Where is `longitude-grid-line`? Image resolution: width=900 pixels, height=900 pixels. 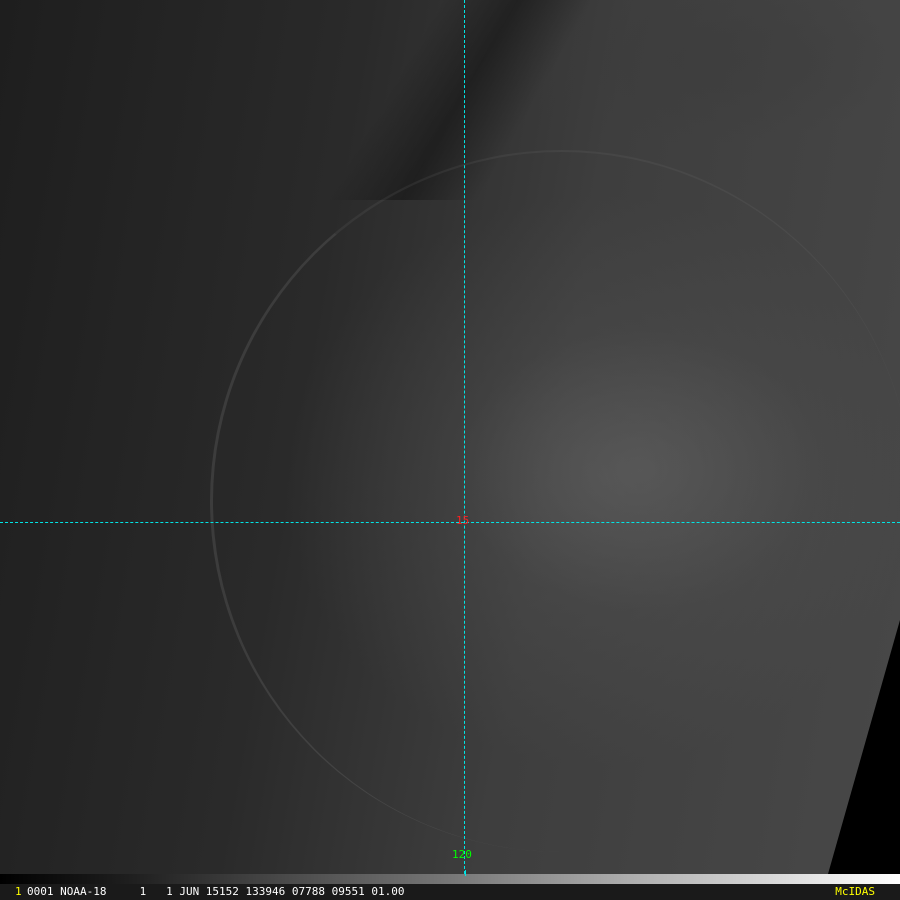
longitude-grid-line is located at coordinates (464, 437).